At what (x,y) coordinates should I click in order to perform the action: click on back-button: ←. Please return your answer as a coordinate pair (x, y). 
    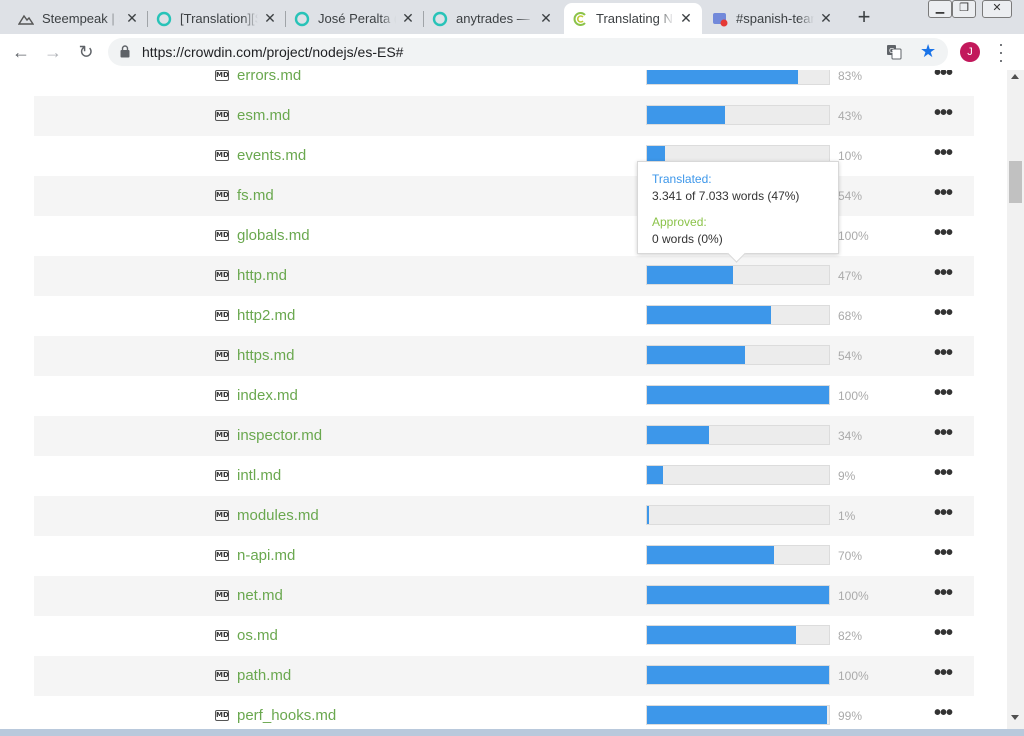
    Looking at the image, I should click on (21, 52).